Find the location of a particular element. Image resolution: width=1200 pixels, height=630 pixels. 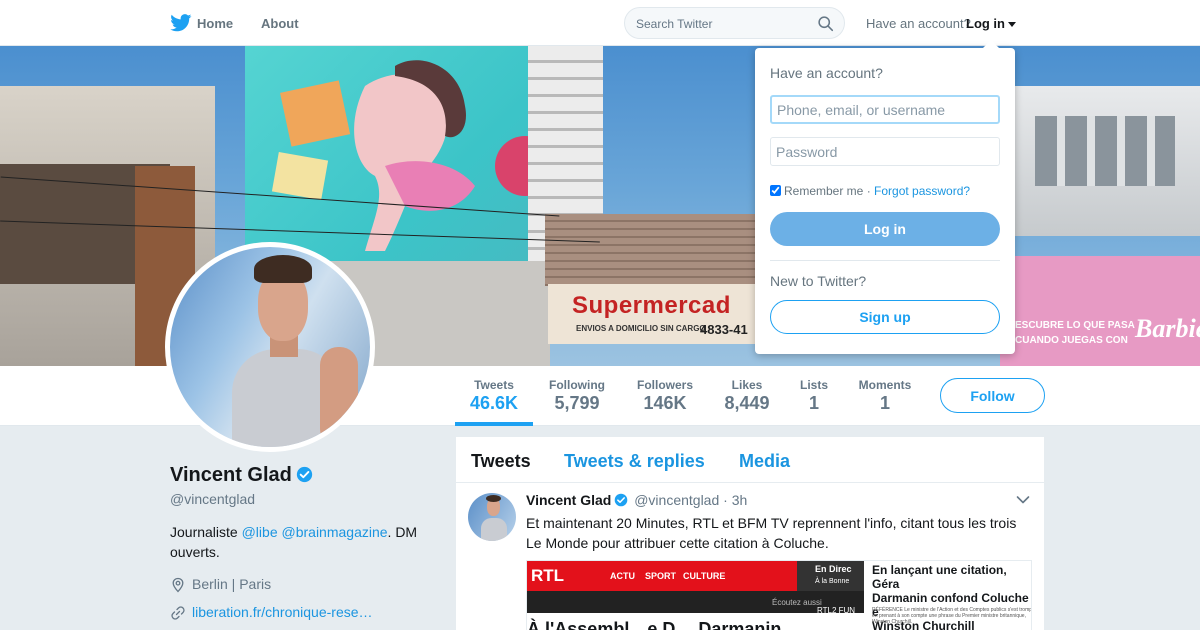

login-dropdown-heading: Have an account? is located at coordinates (826, 73).